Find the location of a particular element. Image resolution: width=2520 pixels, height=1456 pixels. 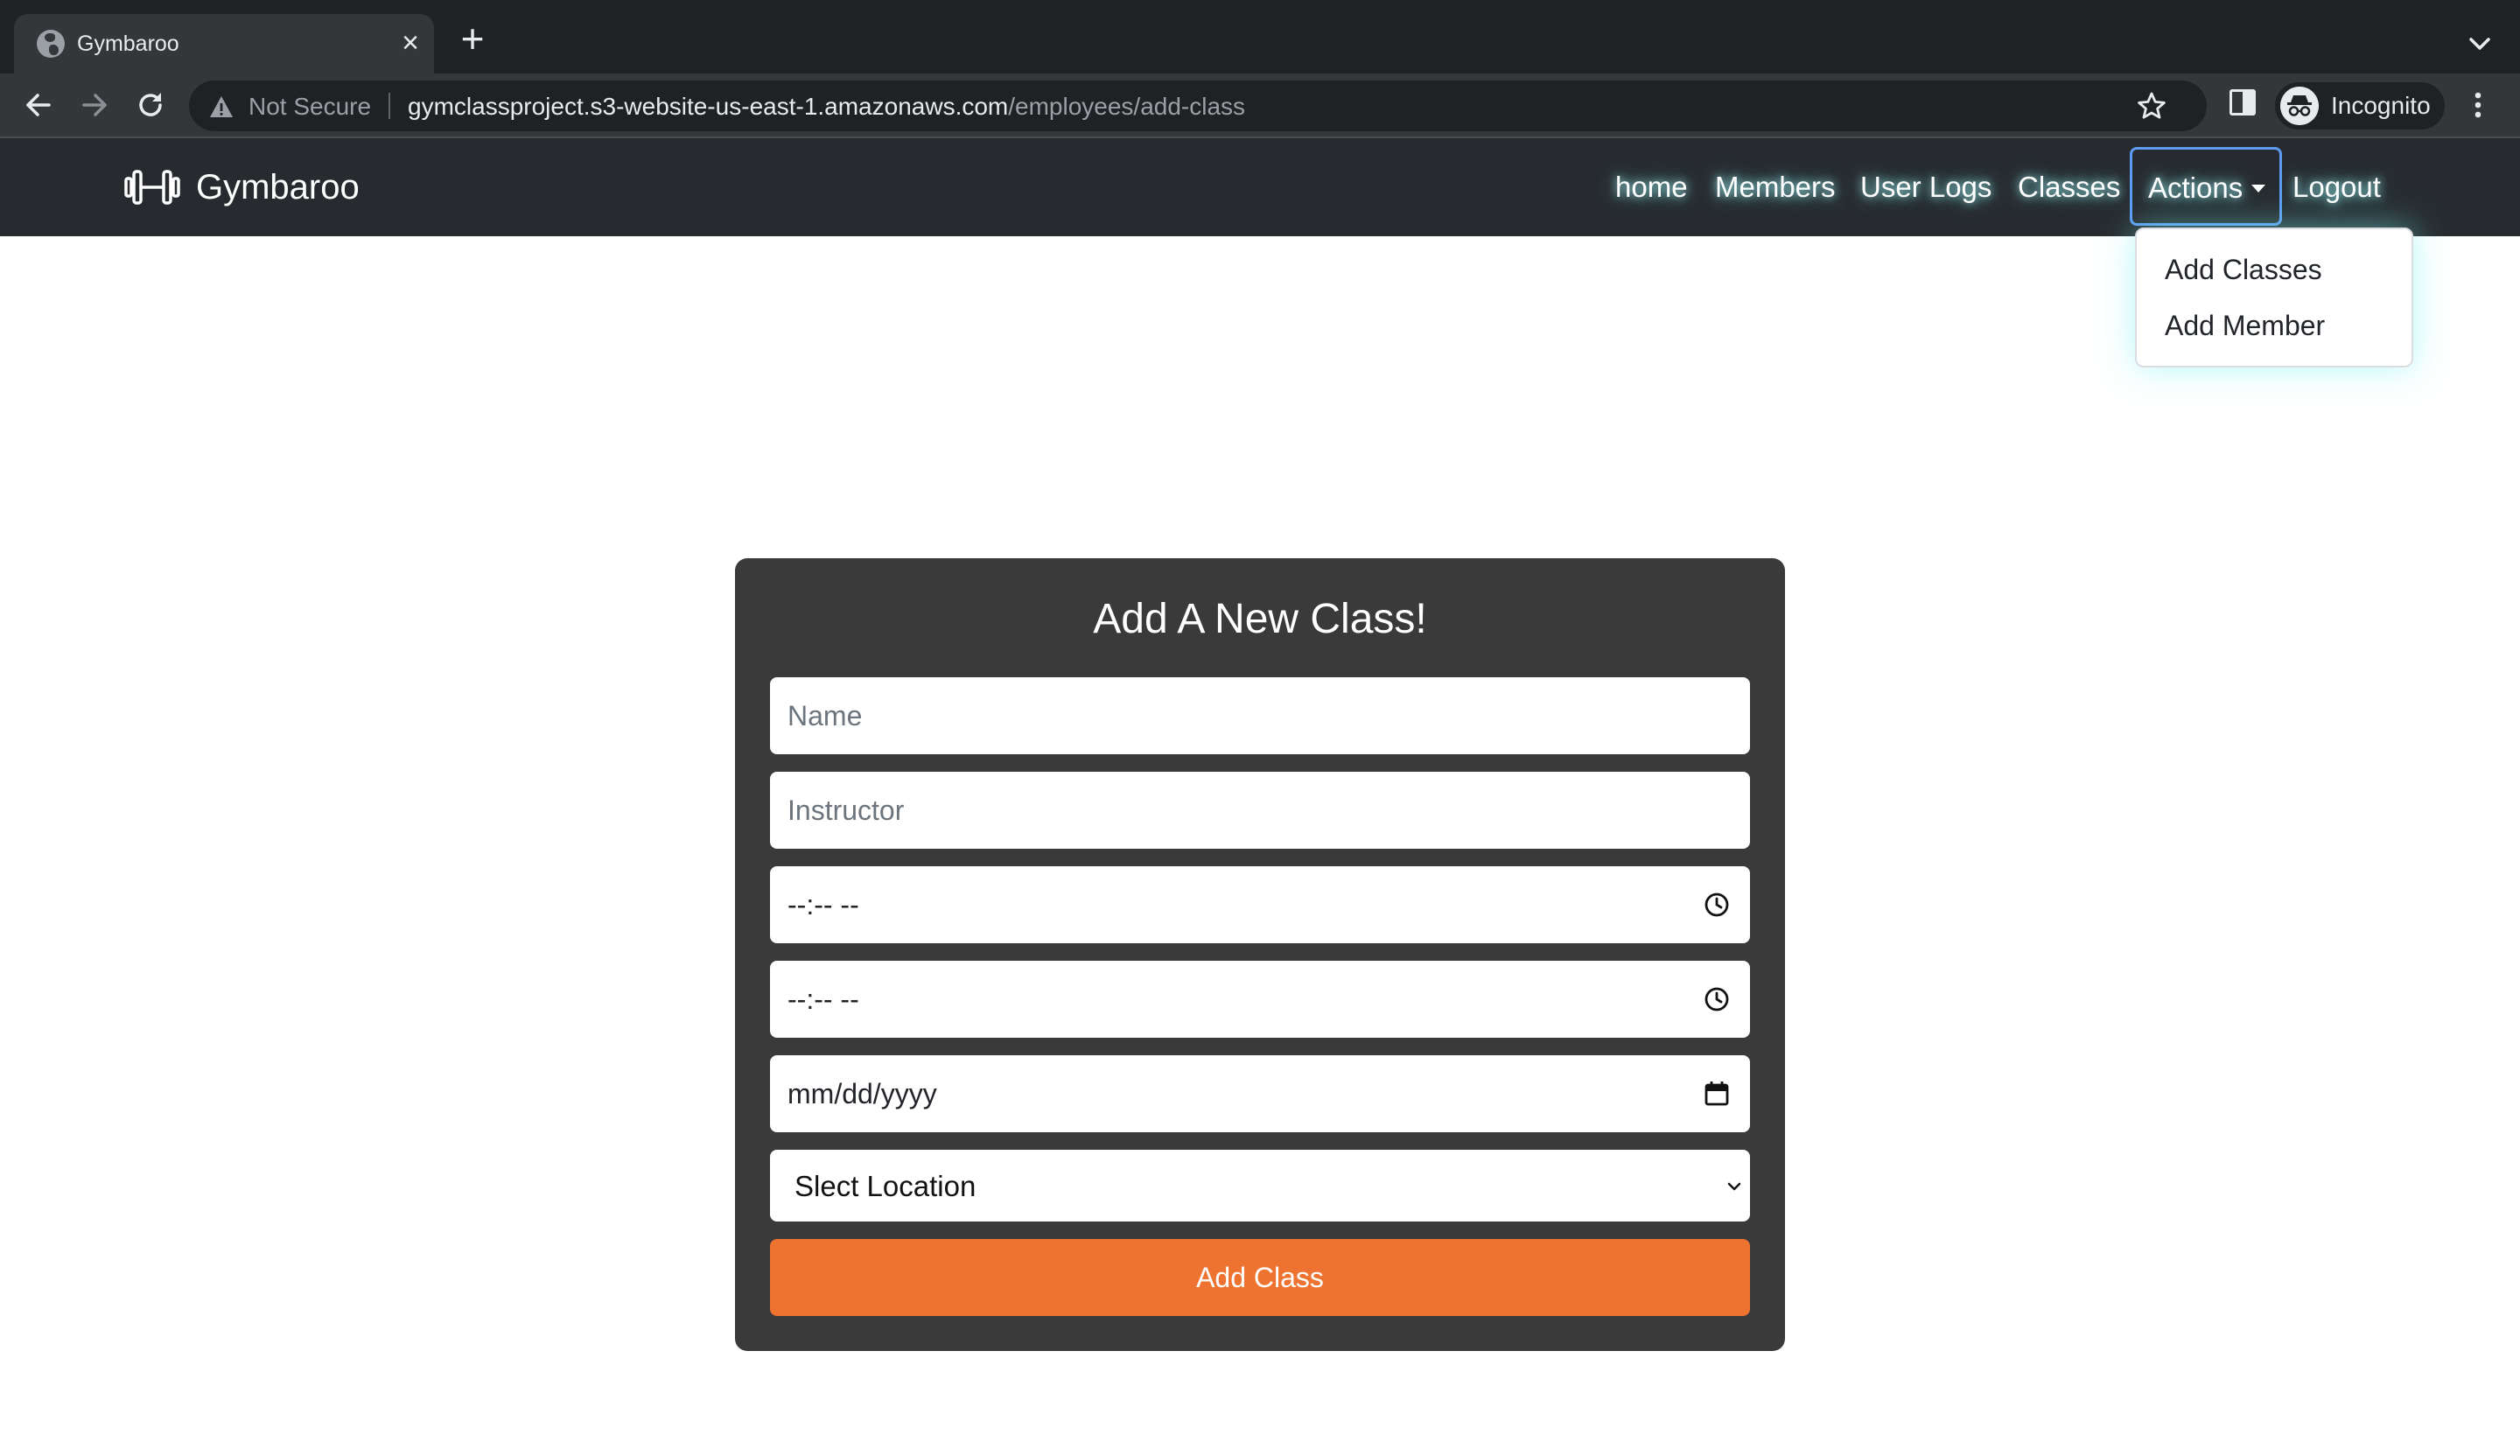

date-input: mm/dd/yyyy is located at coordinates (1260, 1093).